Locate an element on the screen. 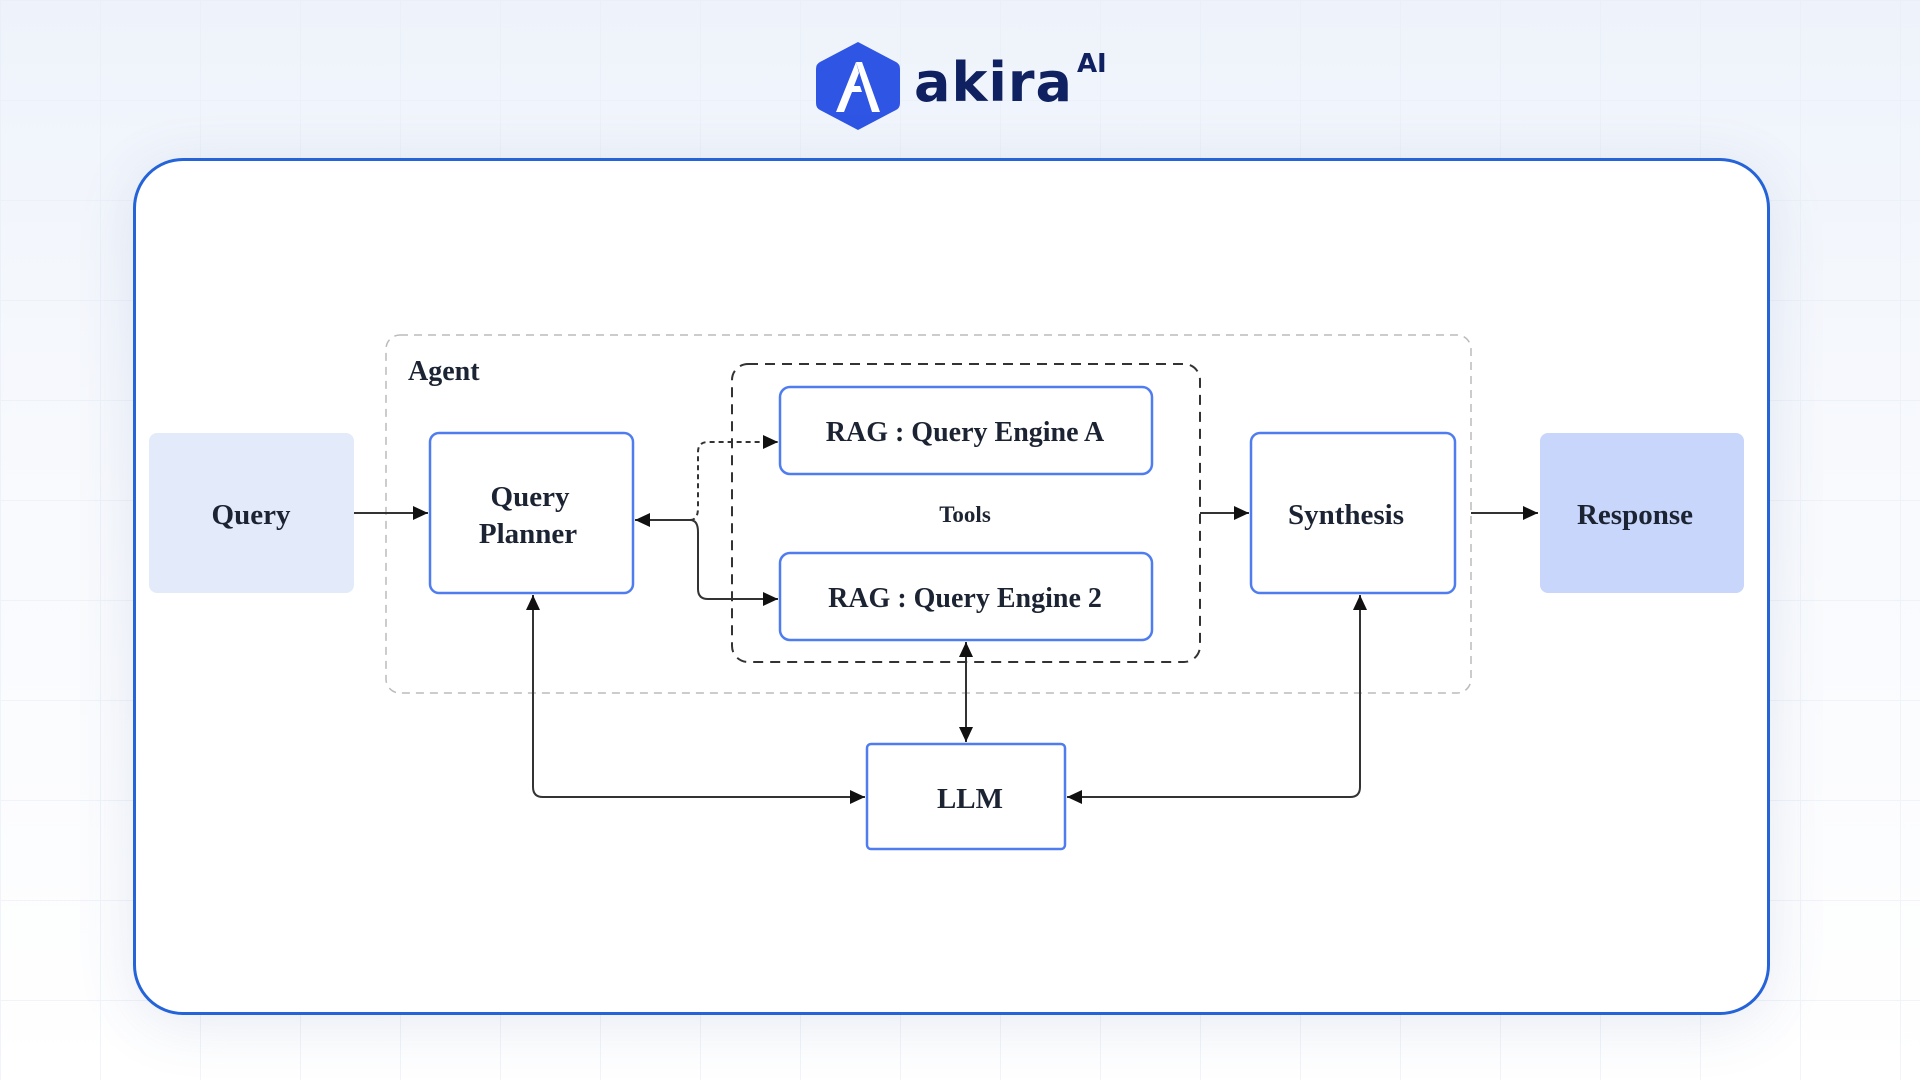  arrow-planner-to-engine-a is located at coordinates (733, 478).